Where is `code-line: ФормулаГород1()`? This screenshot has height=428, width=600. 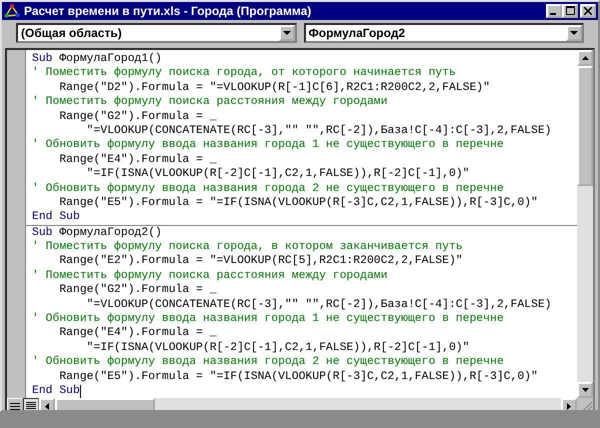 code-line: ФормулаГород1() is located at coordinates (110, 59).